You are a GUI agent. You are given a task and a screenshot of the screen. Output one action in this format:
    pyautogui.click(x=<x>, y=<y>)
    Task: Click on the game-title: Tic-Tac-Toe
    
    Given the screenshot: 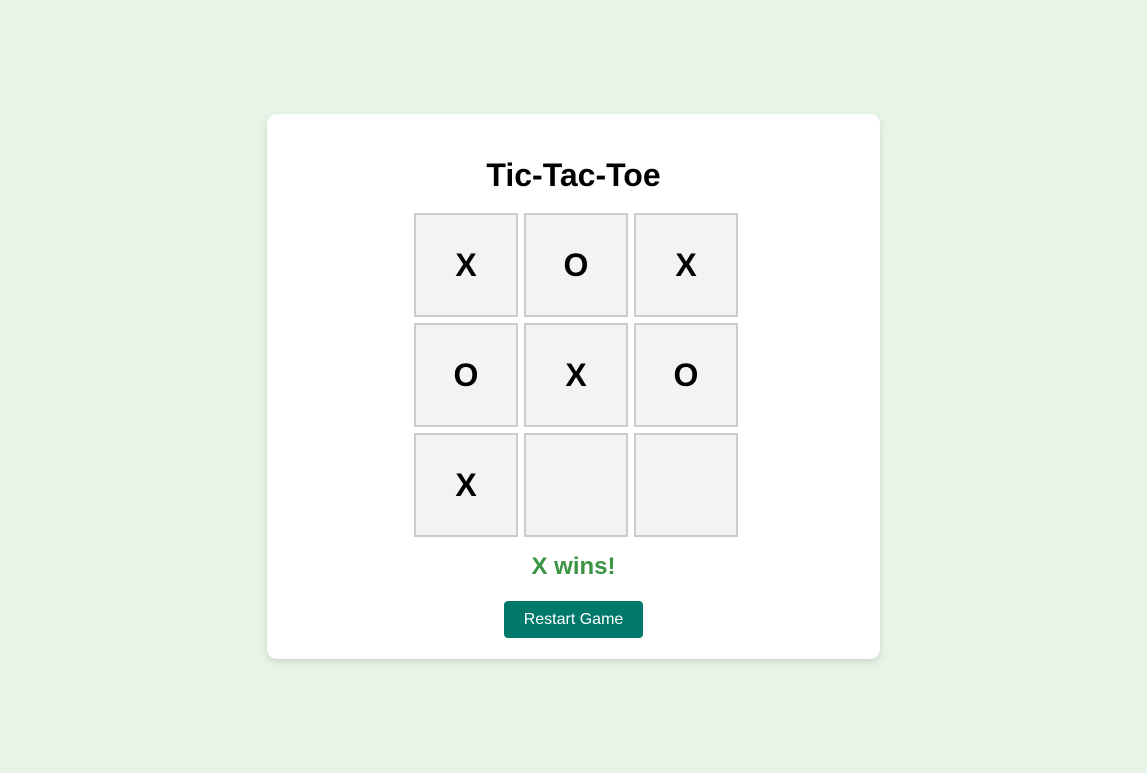 What is the action you would take?
    pyautogui.click(x=573, y=175)
    